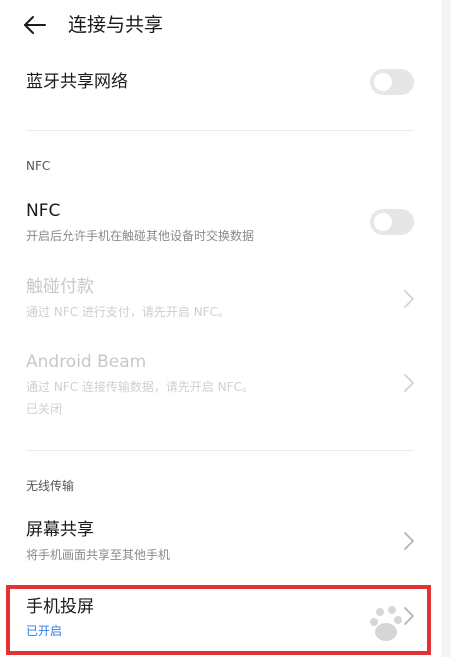  Describe the element at coordinates (220, 83) in the screenshot. I see `bluetooth-tethering-row: 蓝牙共享网络` at that location.